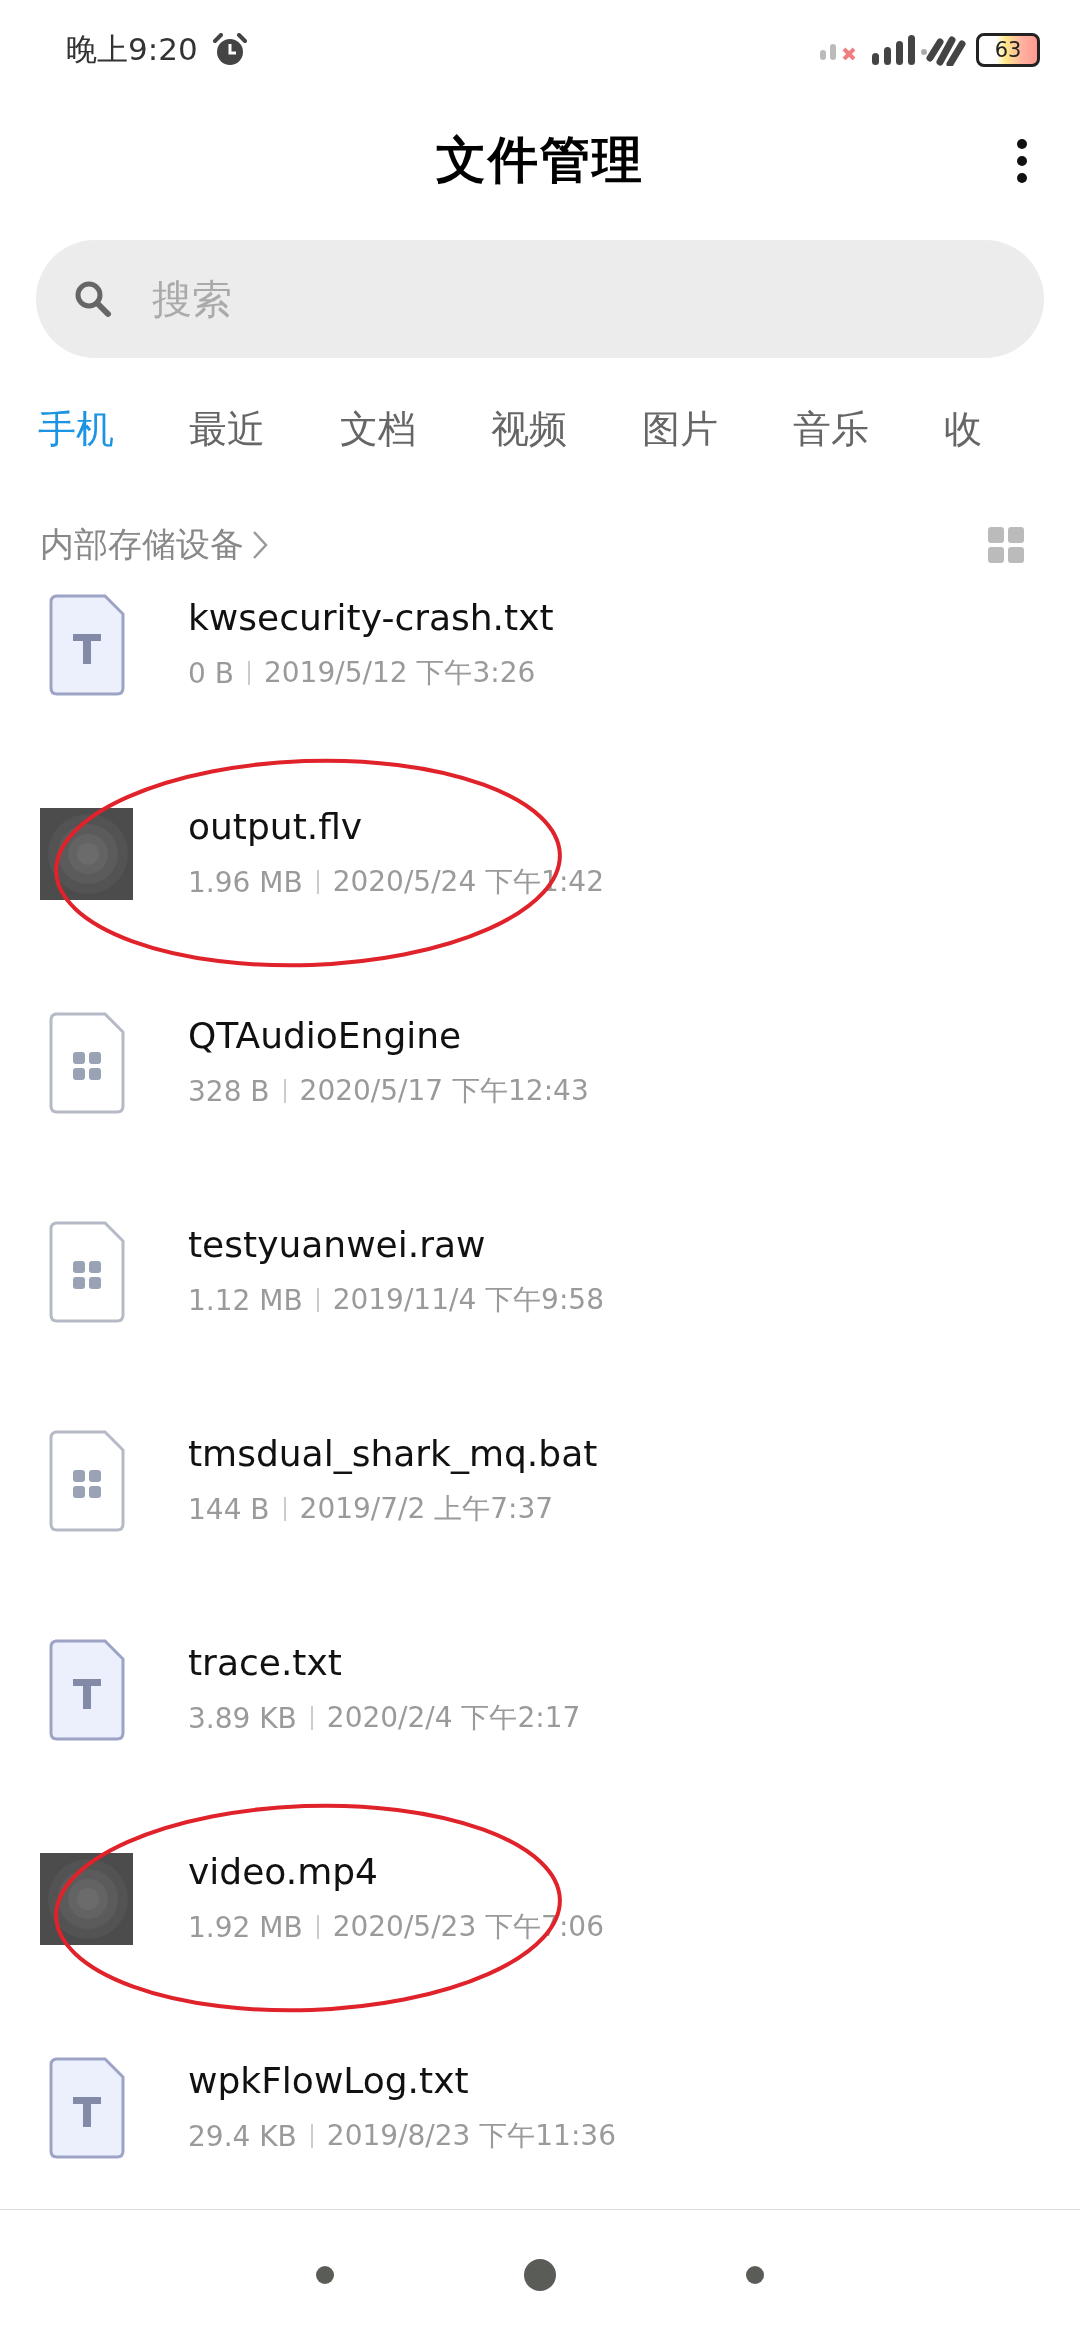 The width and height of the screenshot is (1080, 2340). Describe the element at coordinates (245, 1300) in the screenshot. I see `file-size: 1.12 MB` at that location.